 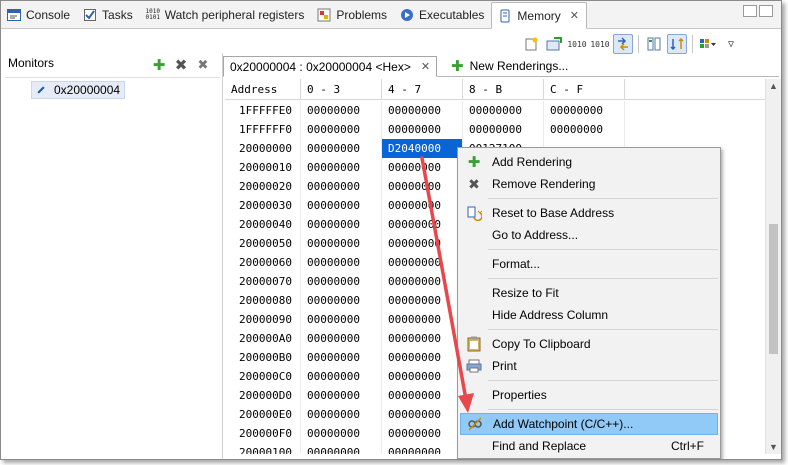 I want to click on tab-console: Console, so click(x=39, y=15).